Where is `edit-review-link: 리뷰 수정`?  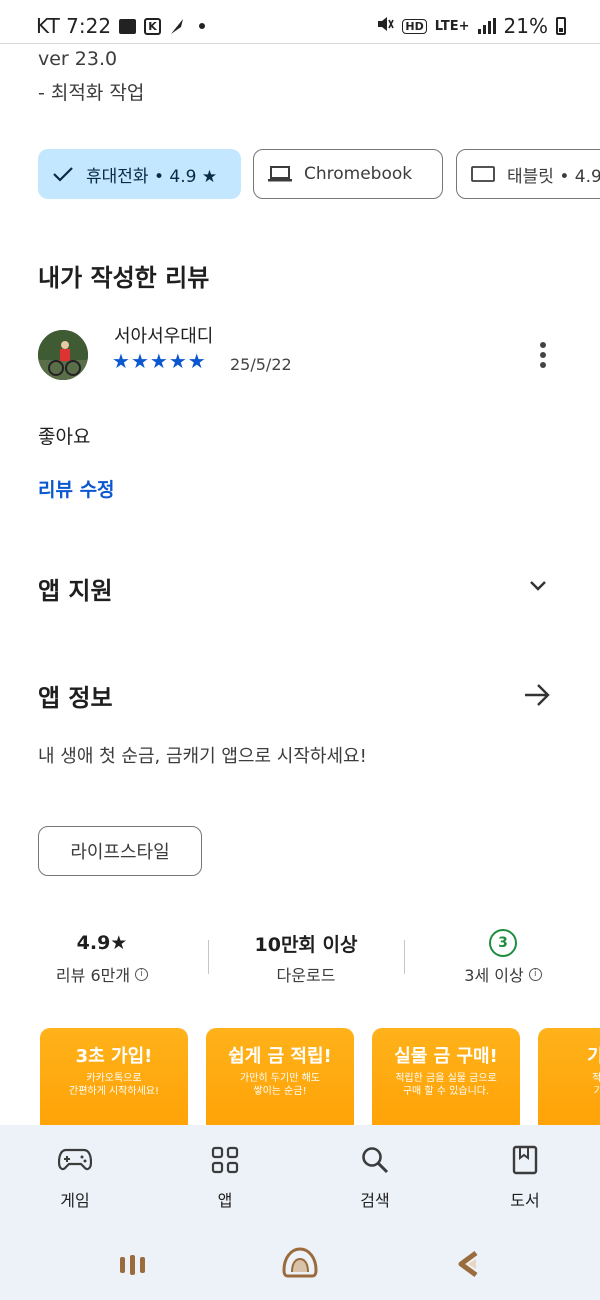 edit-review-link: 리뷰 수정 is located at coordinates (76, 488).